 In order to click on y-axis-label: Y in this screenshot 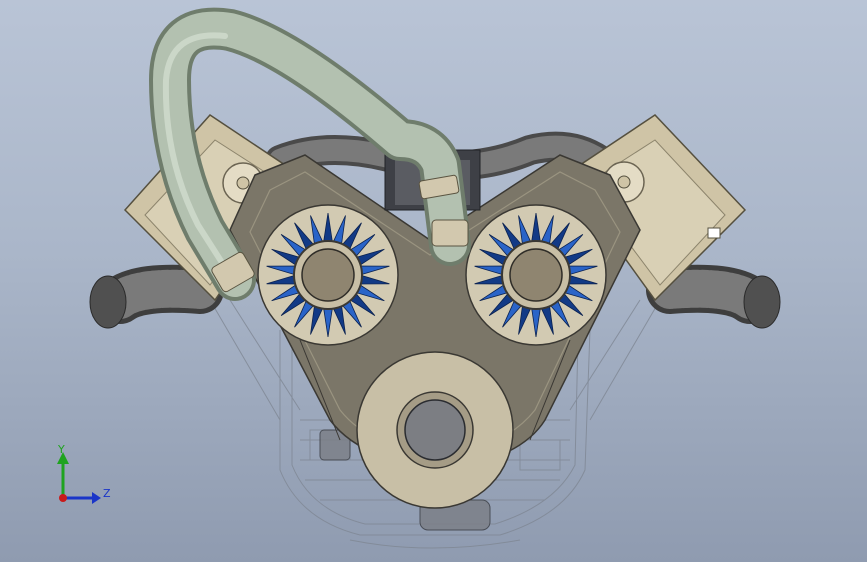, I will do `click(61, 449)`.